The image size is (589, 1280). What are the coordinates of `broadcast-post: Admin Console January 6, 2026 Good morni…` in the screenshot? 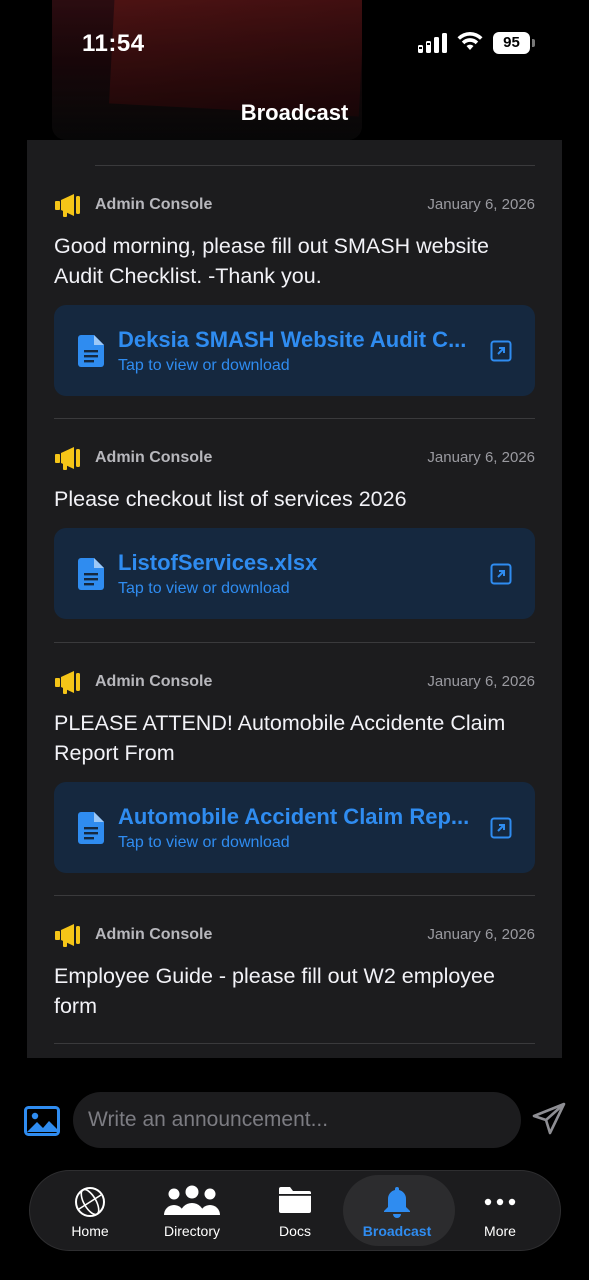 It's located at (294, 293).